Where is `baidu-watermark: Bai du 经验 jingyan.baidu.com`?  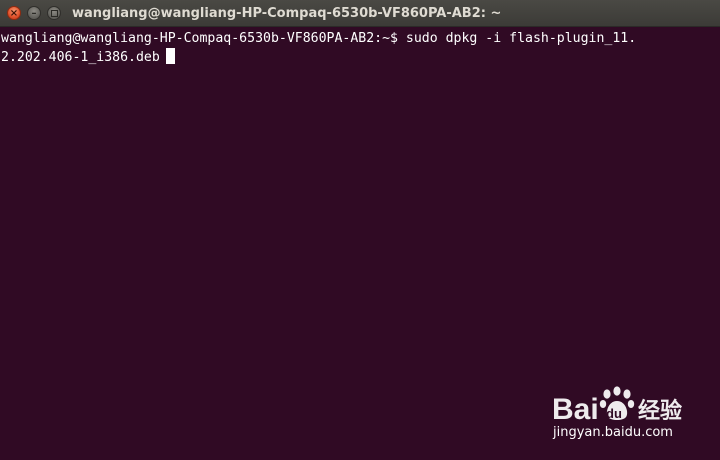
baidu-watermark: Bai du 经验 jingyan.baidu.com is located at coordinates (634, 415).